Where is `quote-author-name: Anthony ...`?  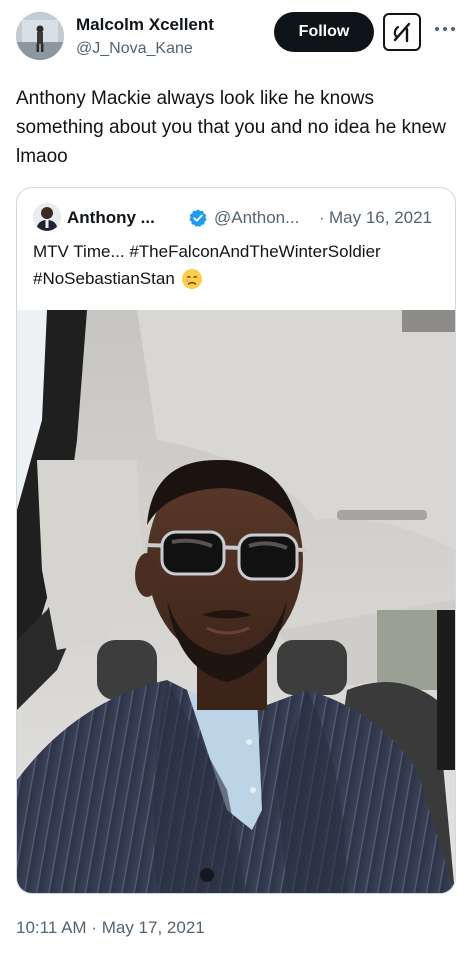 quote-author-name: Anthony ... is located at coordinates (111, 218).